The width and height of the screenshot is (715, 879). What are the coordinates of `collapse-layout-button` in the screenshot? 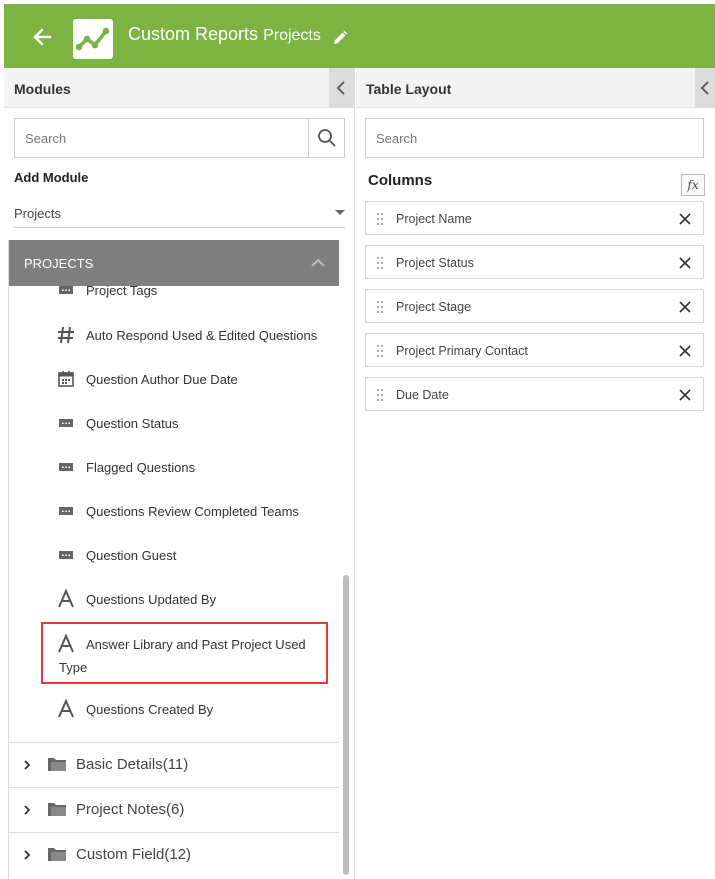 It's located at (705, 88).